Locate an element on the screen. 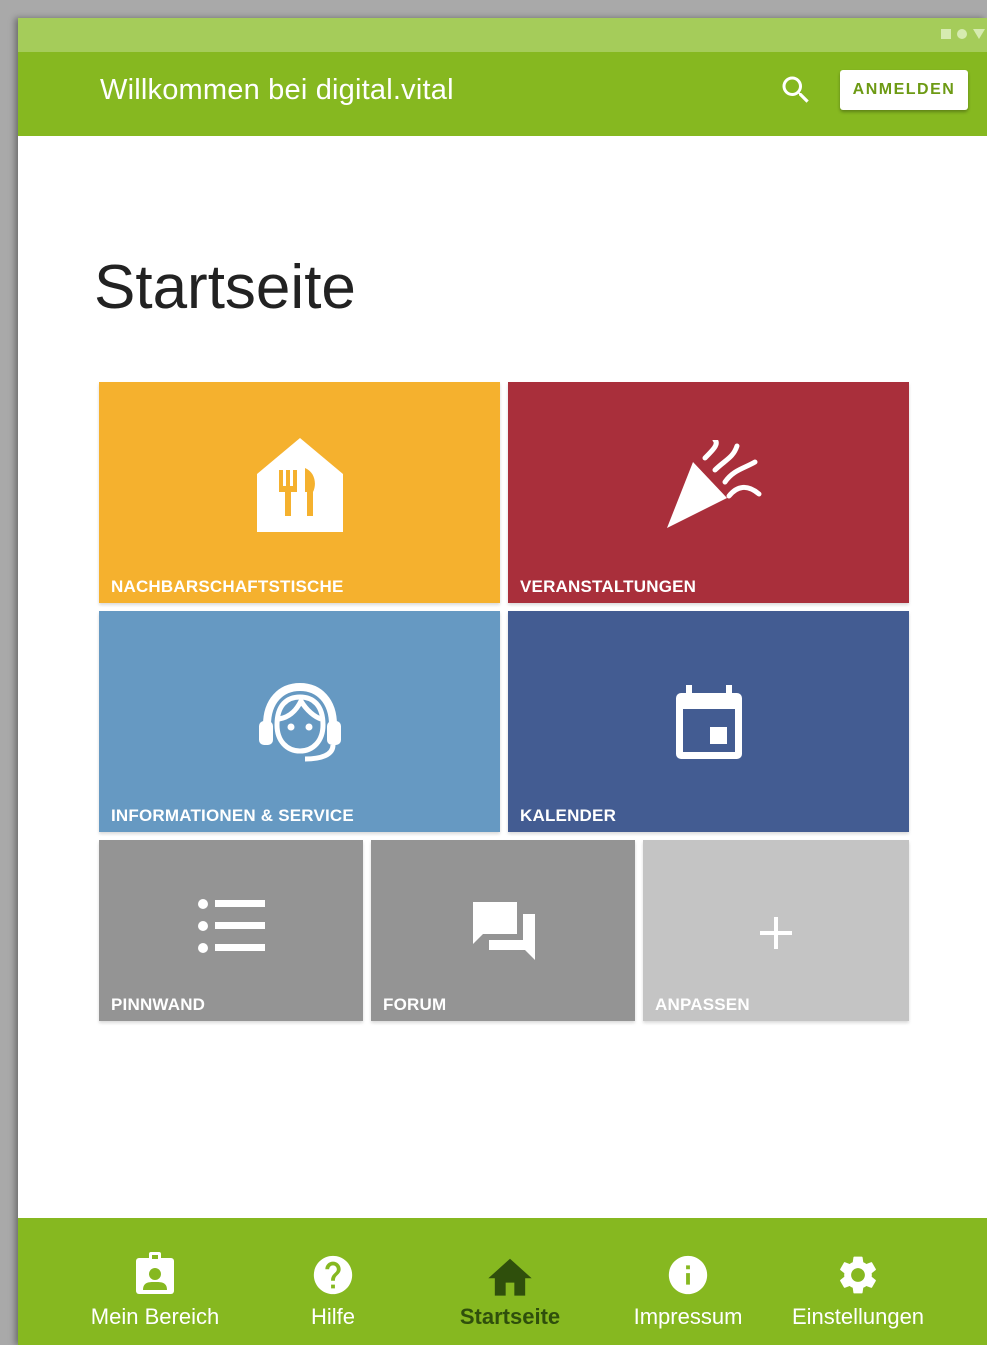 The width and height of the screenshot is (987, 1345). tile-kalender: KALENDER is located at coordinates (708, 721).